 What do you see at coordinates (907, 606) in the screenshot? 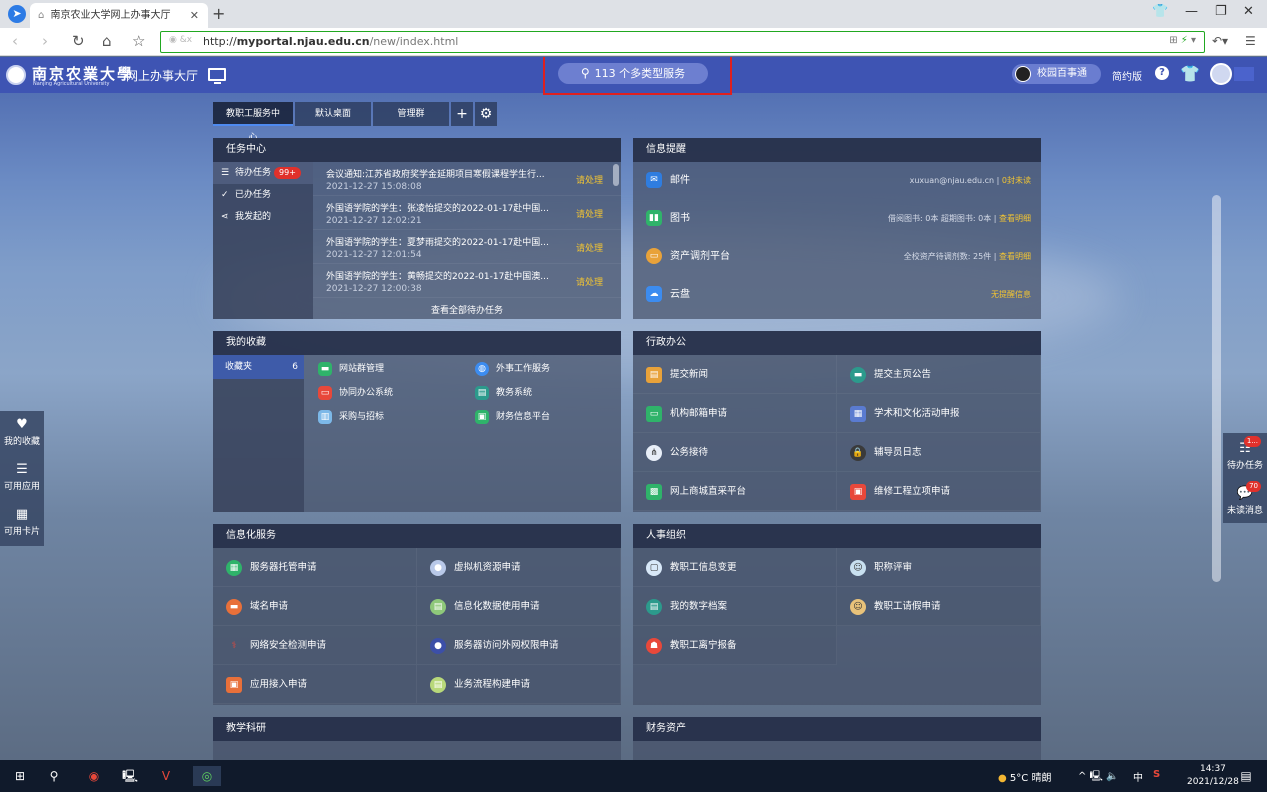
I see `service-staff-leave-label: 教职工请假申请` at bounding box center [907, 606].